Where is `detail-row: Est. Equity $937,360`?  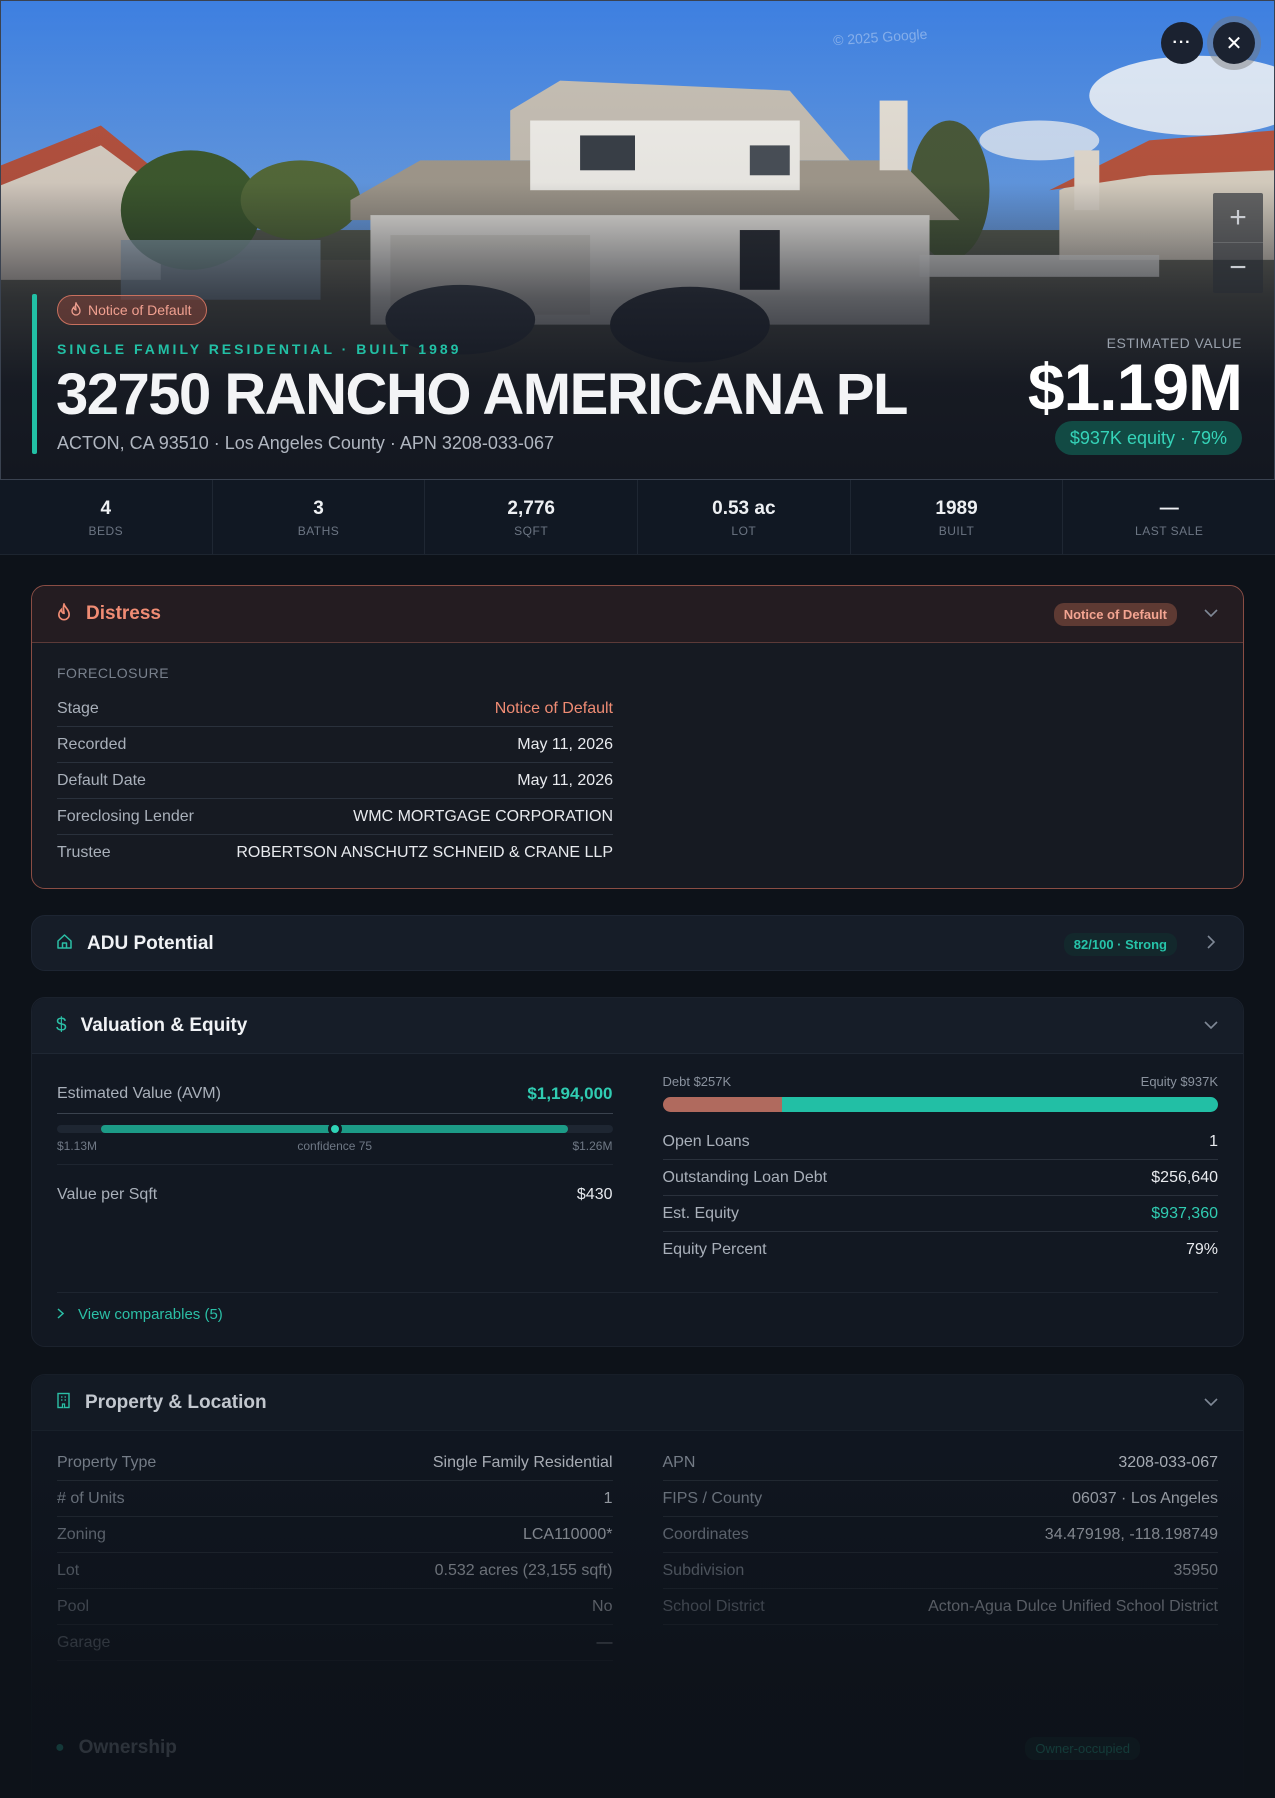 detail-row: Est. Equity $937,360 is located at coordinates (940, 1214).